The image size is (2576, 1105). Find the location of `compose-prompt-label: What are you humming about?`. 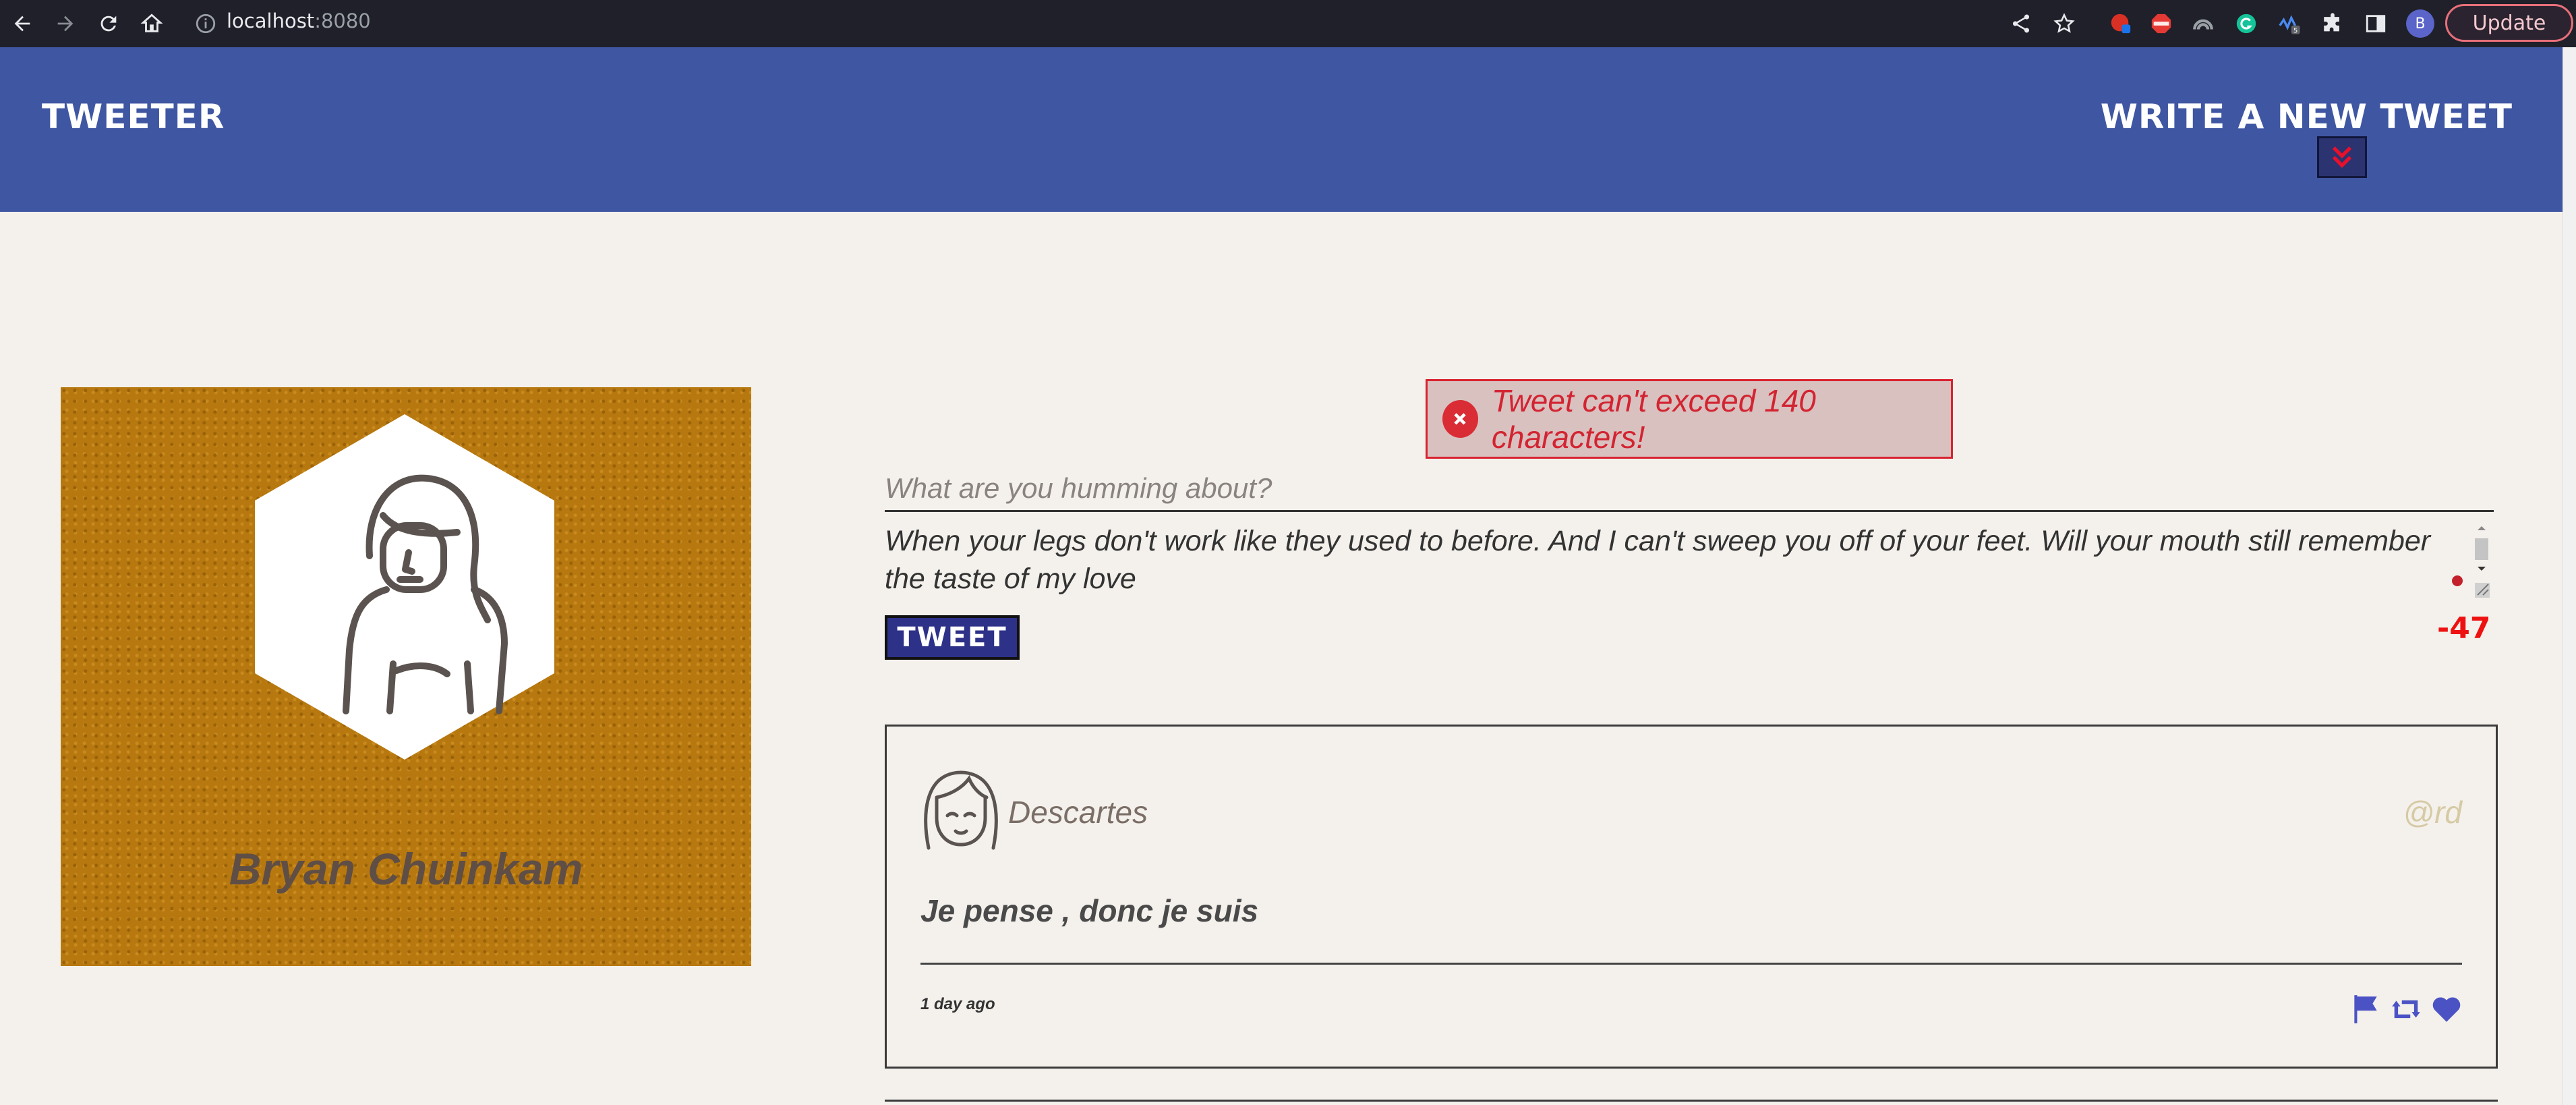

compose-prompt-label: What are you humming about? is located at coordinates (1690, 492).